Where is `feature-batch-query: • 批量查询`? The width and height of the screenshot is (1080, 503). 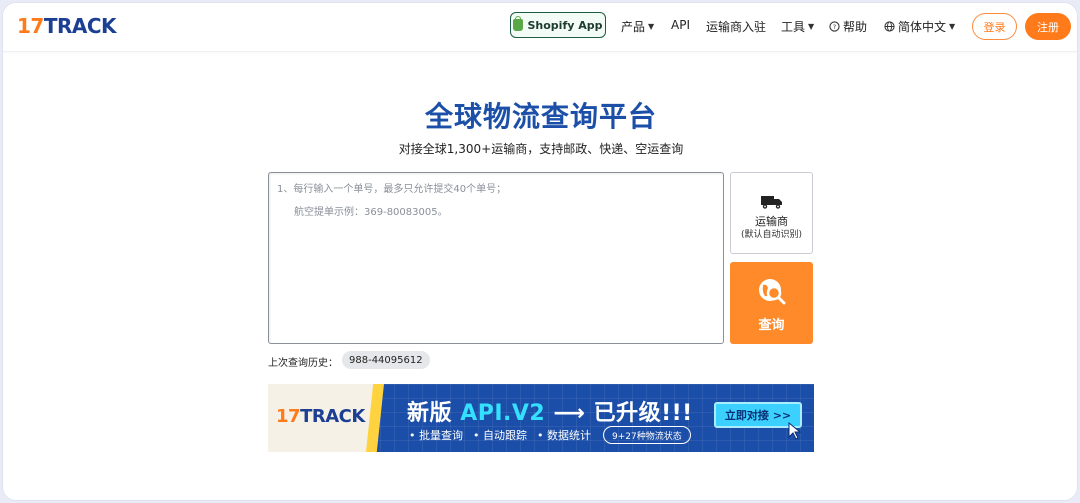
feature-batch-query: • 批量查询 is located at coordinates (436, 435).